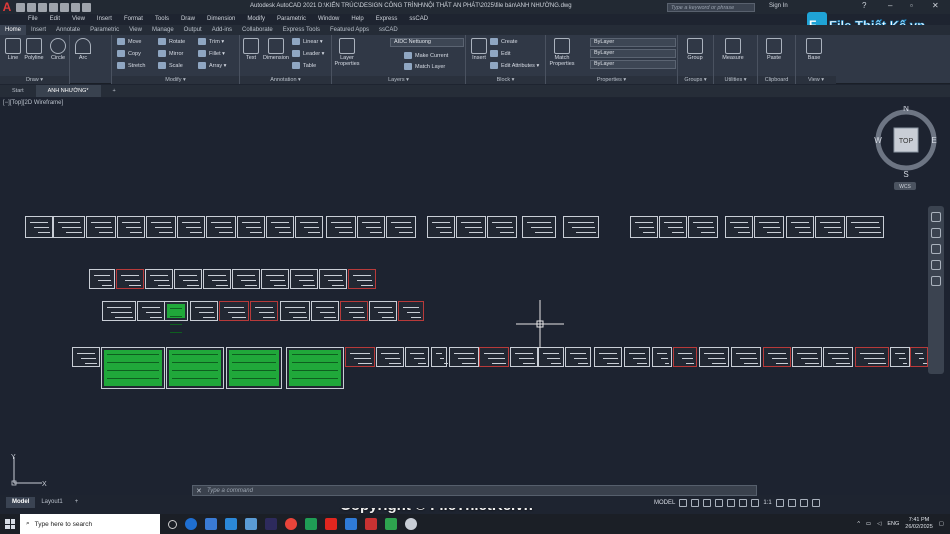 Image resolution: width=950 pixels, height=534 pixels. What do you see at coordinates (58, 49) in the screenshot?
I see `circle-button: Circle` at bounding box center [58, 49].